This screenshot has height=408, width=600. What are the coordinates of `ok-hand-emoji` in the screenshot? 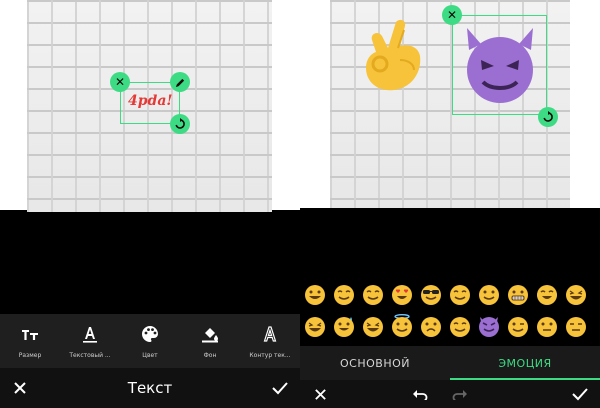 It's located at (395, 57).